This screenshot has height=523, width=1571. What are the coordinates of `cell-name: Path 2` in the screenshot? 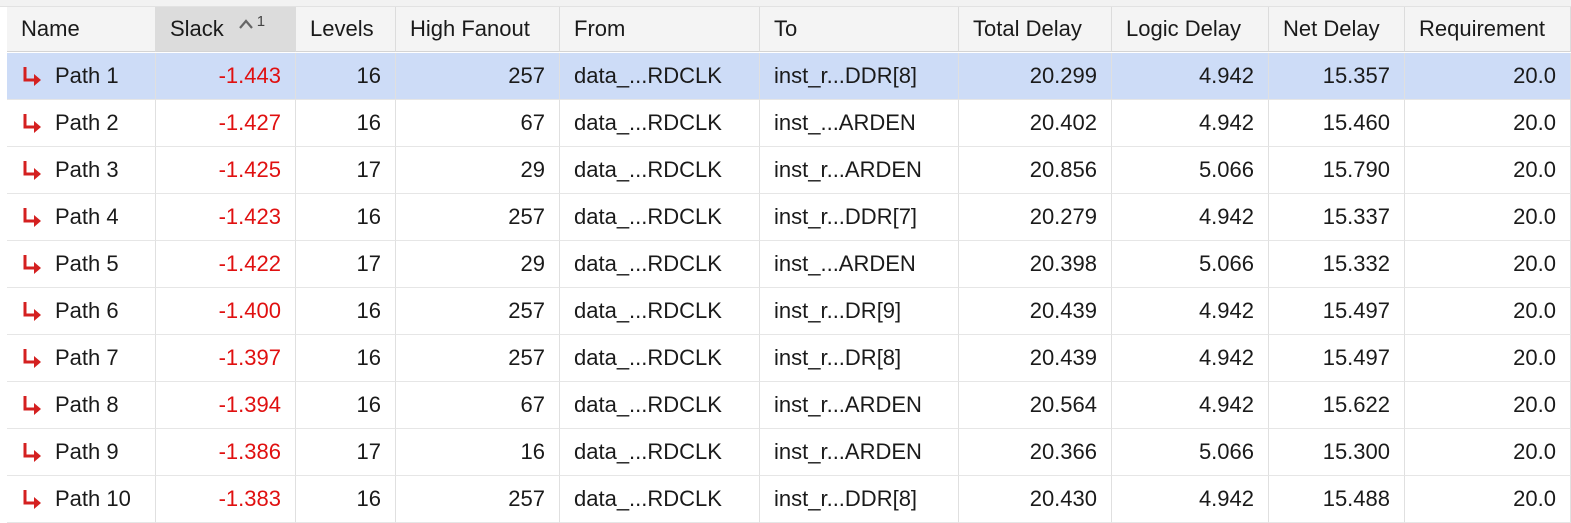 It's located at (81, 123).